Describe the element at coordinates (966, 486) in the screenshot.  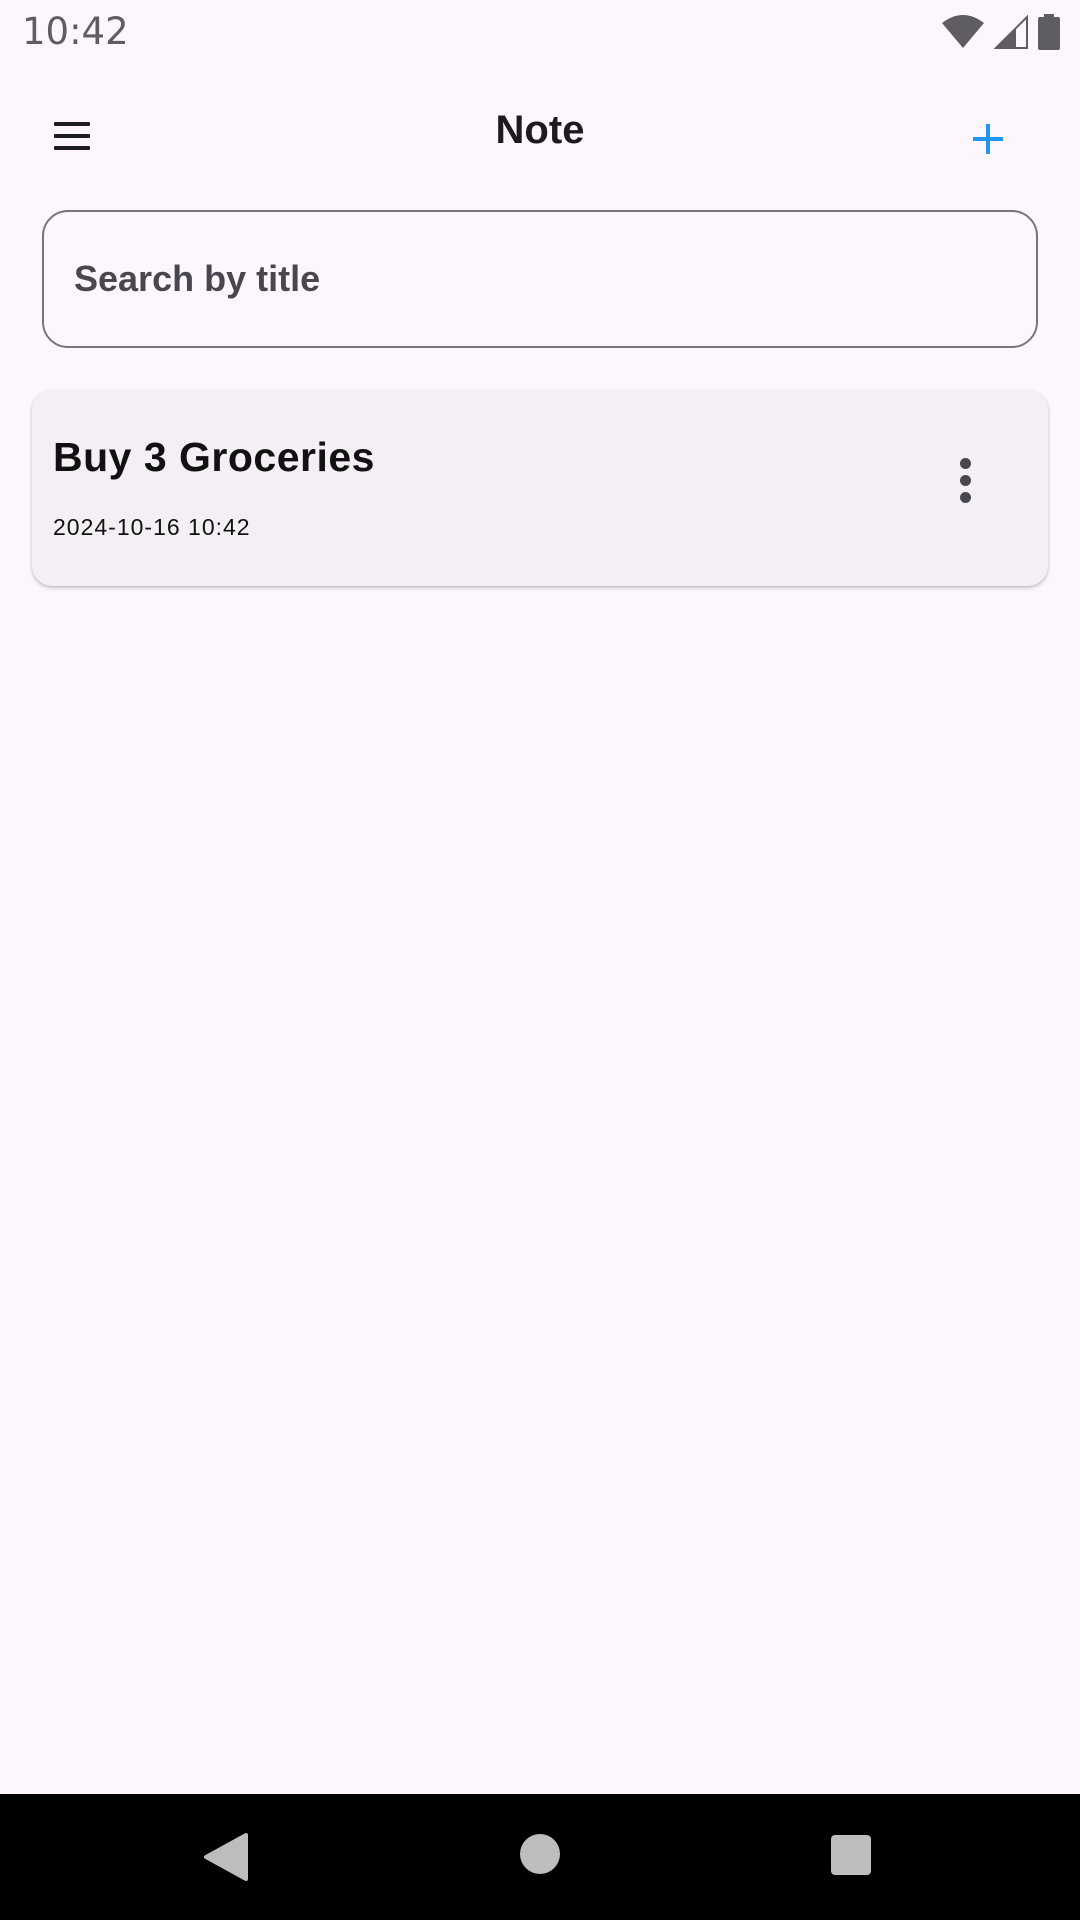
I see `note-more-button` at that location.